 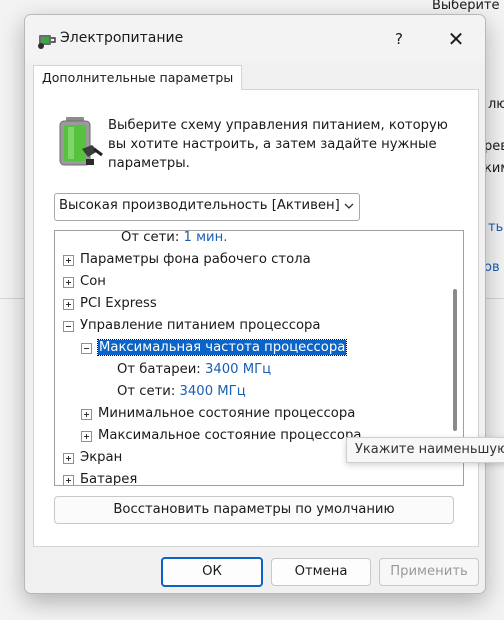 I want to click on cancel-button: Отмена, so click(x=321, y=572).